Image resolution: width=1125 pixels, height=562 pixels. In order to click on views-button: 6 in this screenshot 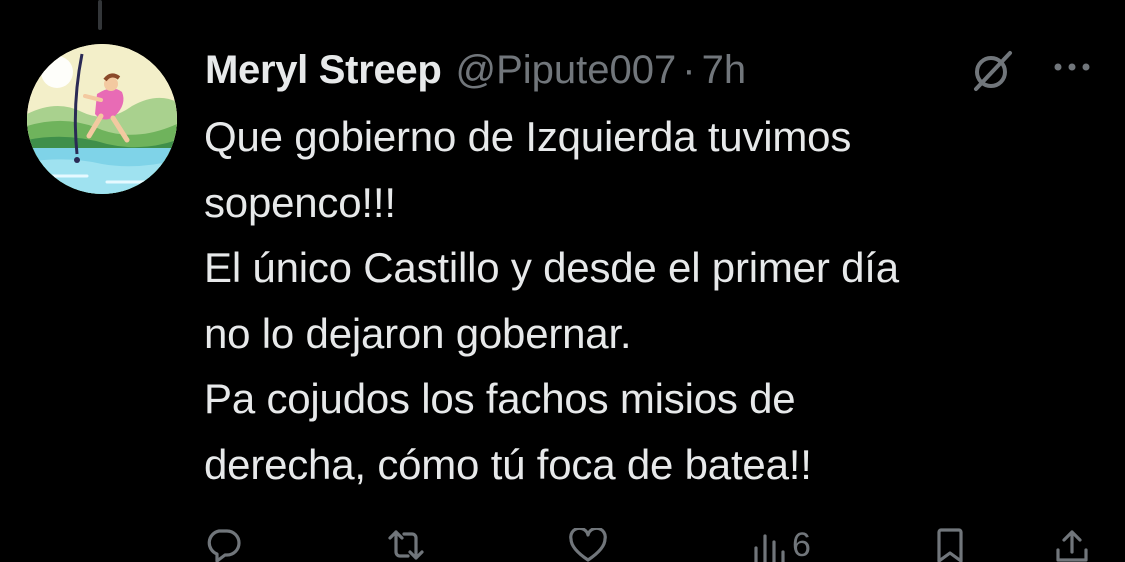, I will do `click(781, 545)`.